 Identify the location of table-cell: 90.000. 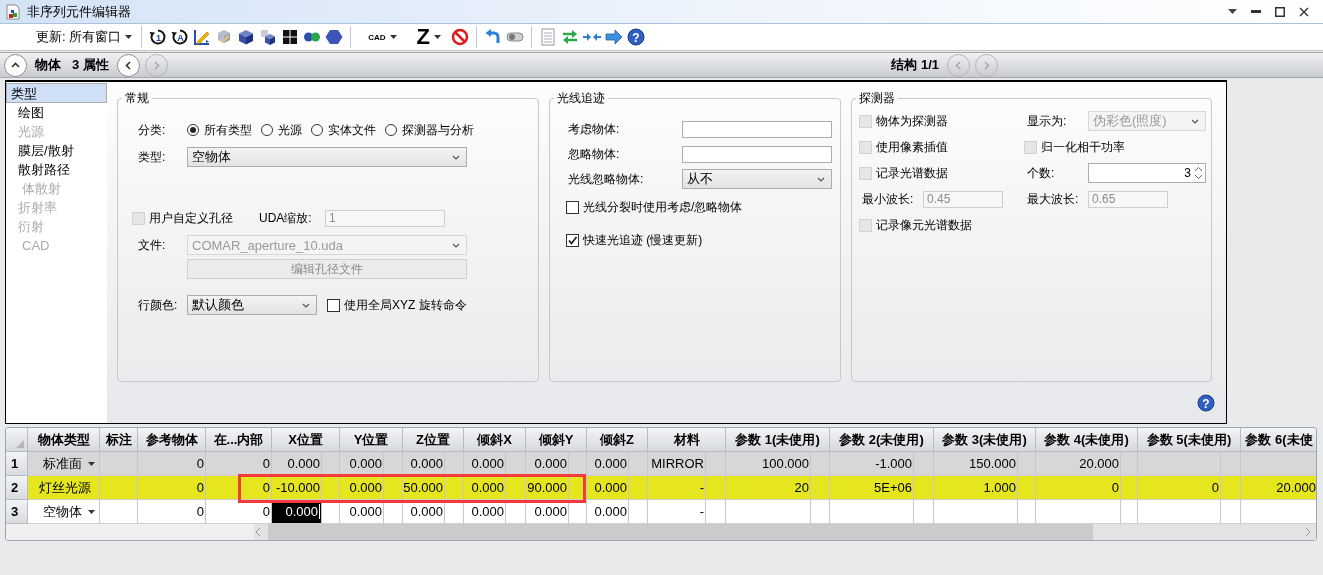
(547, 488).